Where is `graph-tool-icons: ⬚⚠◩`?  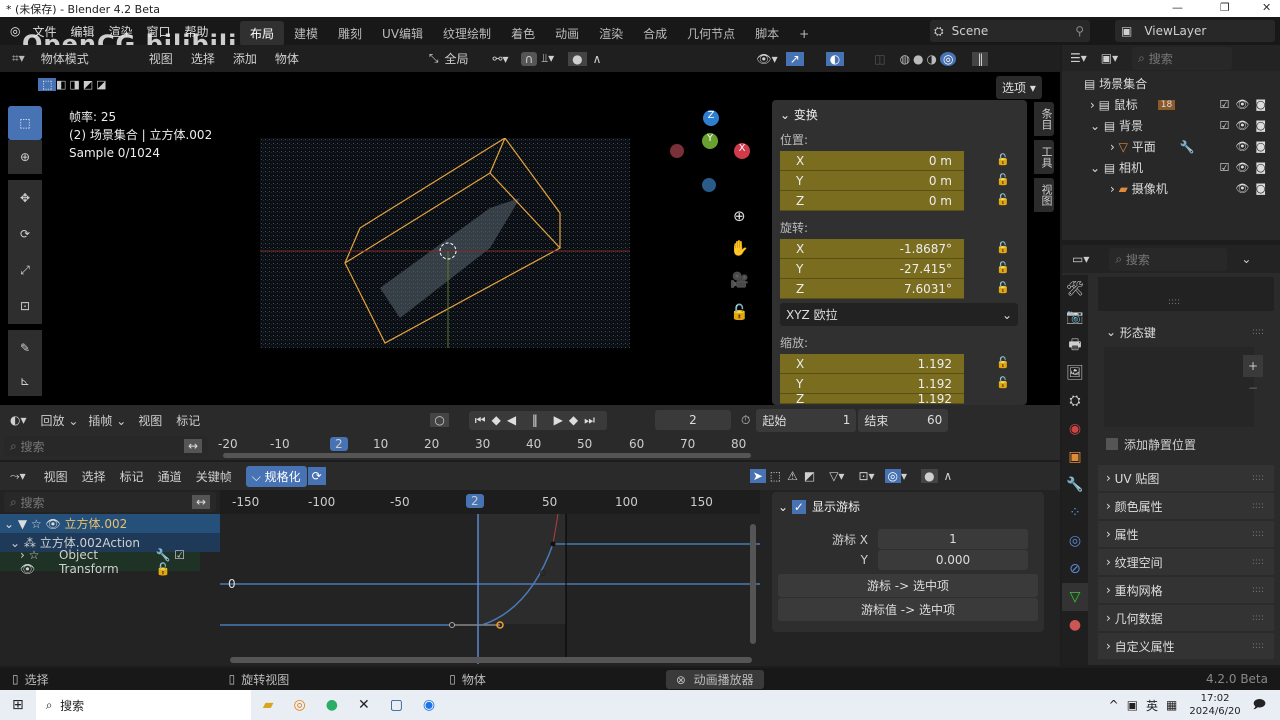 graph-tool-icons: ⬚⚠◩ is located at coordinates (795, 476).